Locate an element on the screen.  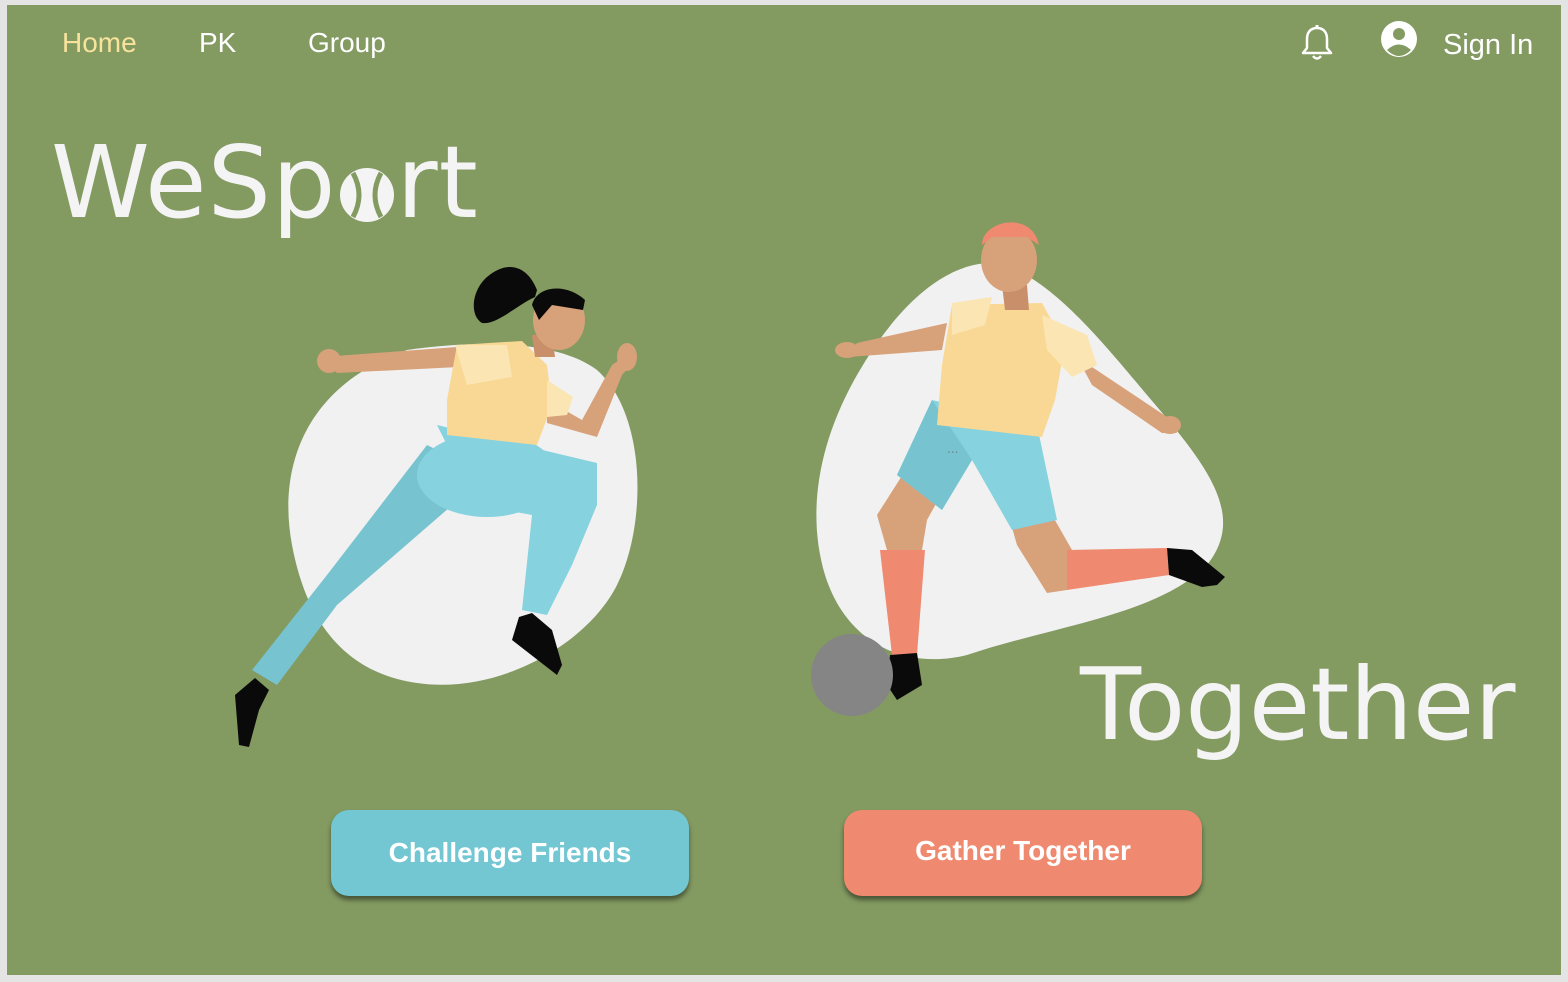
tennis-ball-icon is located at coordinates (366, 195).